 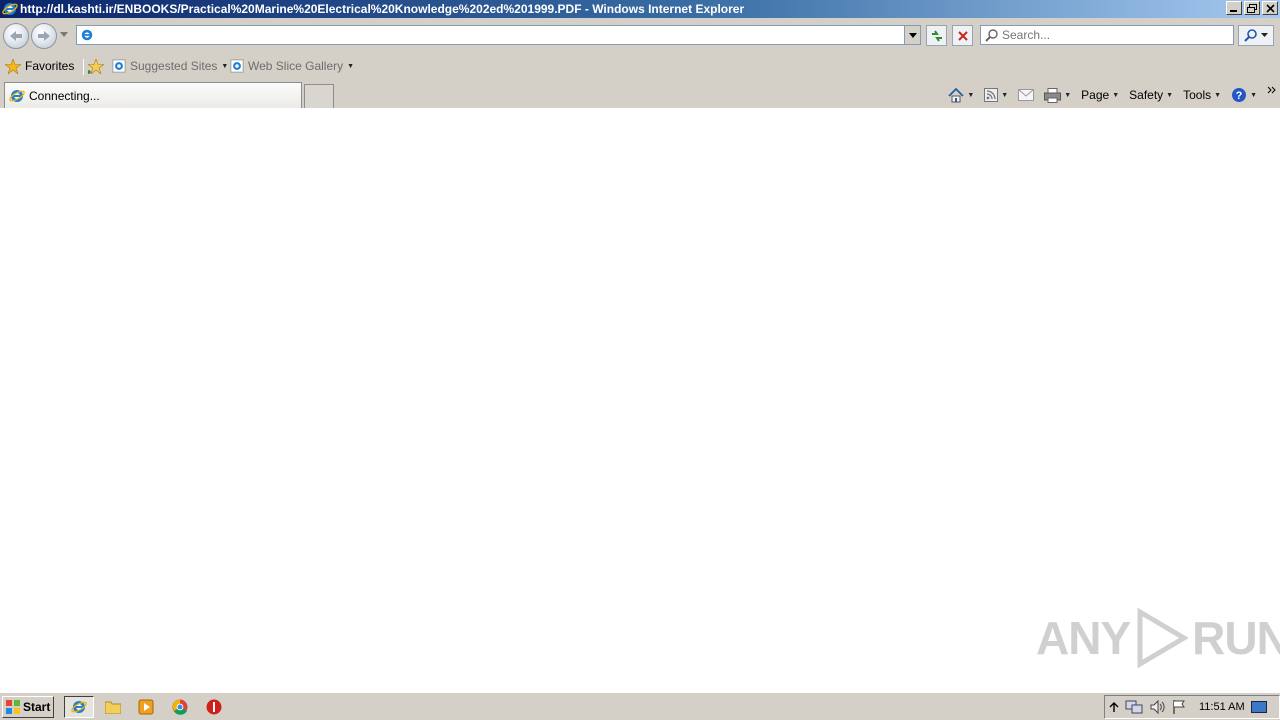 I want to click on show-hidden-icons-chevron-icon, so click(x=1114, y=707).